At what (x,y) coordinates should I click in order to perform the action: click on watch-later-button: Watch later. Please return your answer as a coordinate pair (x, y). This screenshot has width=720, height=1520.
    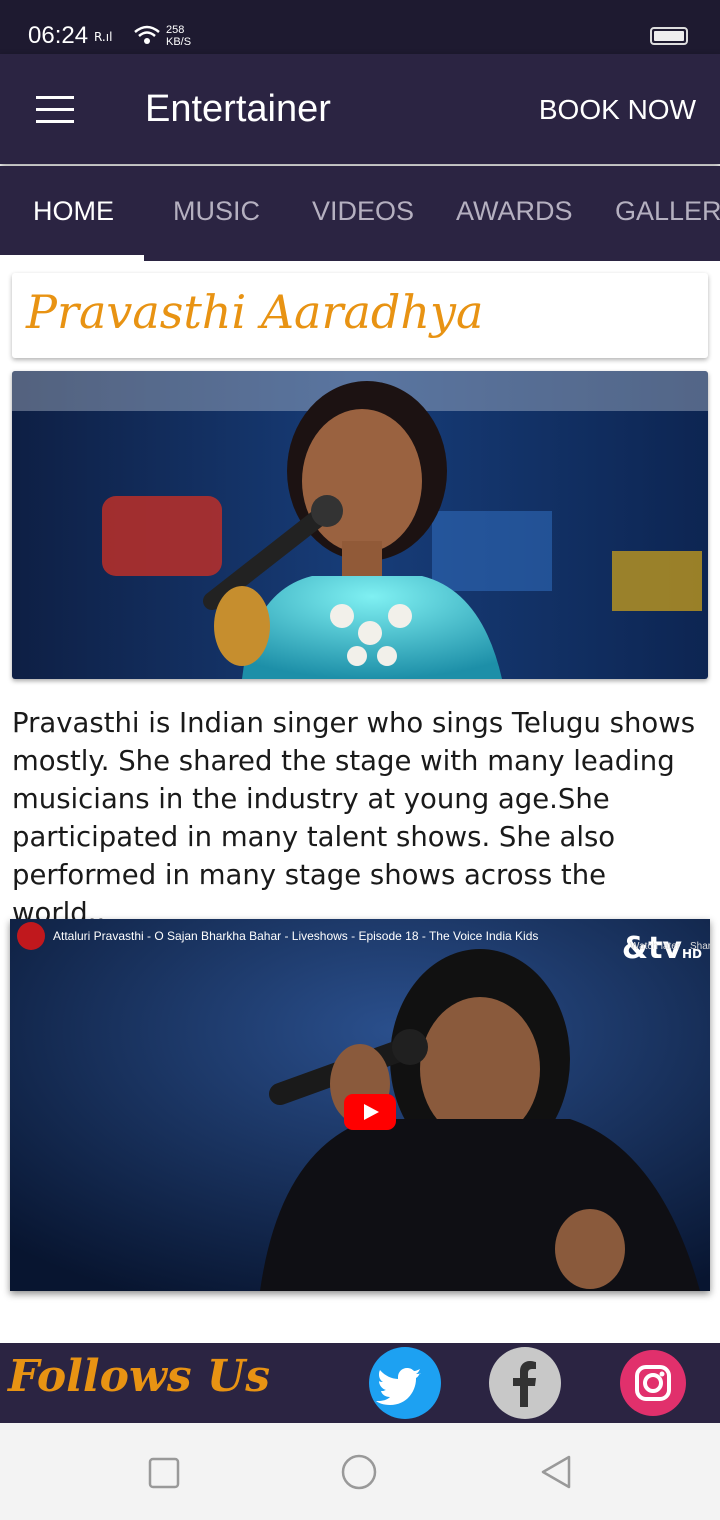
    Looking at the image, I should click on (655, 946).